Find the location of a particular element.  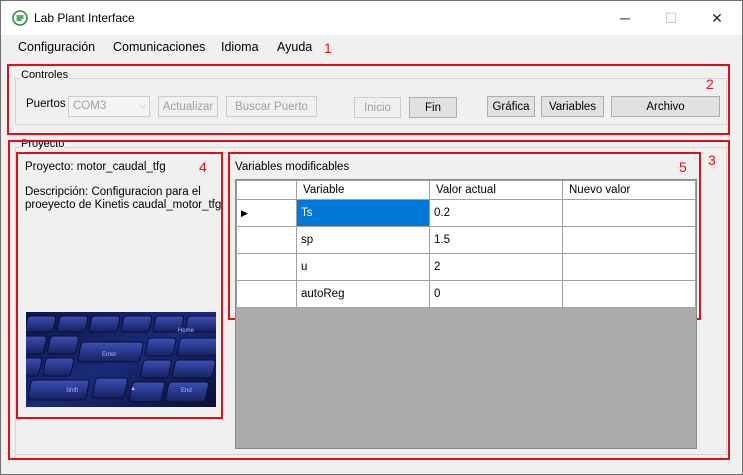

app-icon is located at coordinates (20, 18).